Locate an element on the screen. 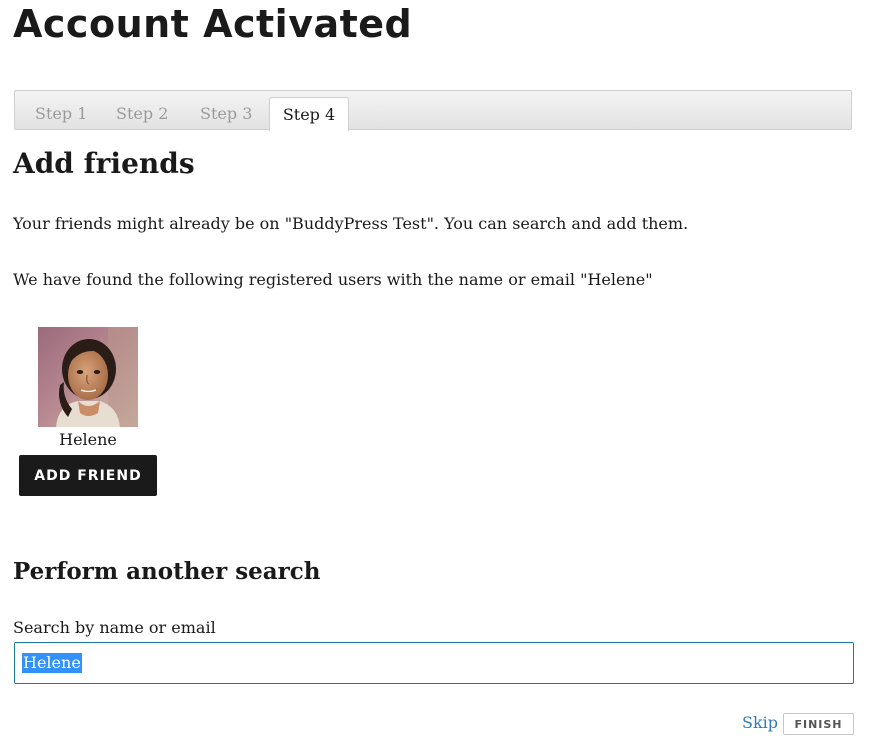  member-name: Helene is located at coordinates (88, 440).